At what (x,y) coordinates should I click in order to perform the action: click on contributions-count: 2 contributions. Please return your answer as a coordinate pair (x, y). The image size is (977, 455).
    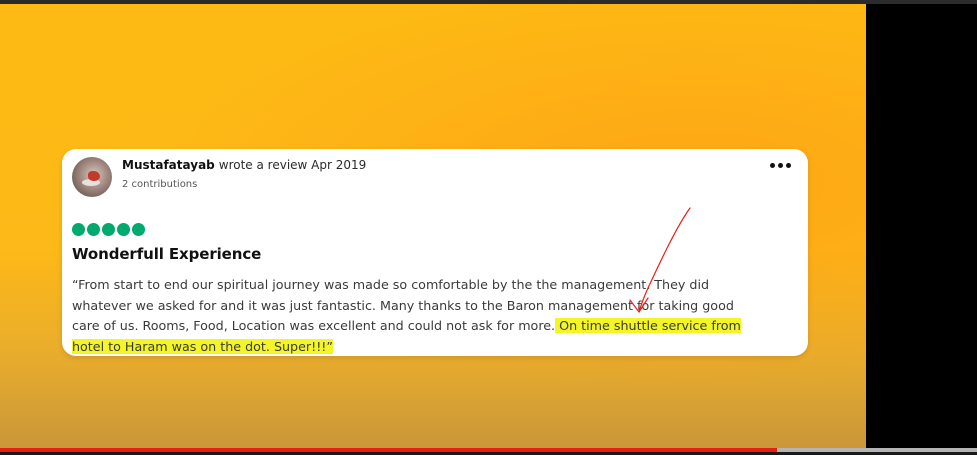
    Looking at the image, I should click on (160, 184).